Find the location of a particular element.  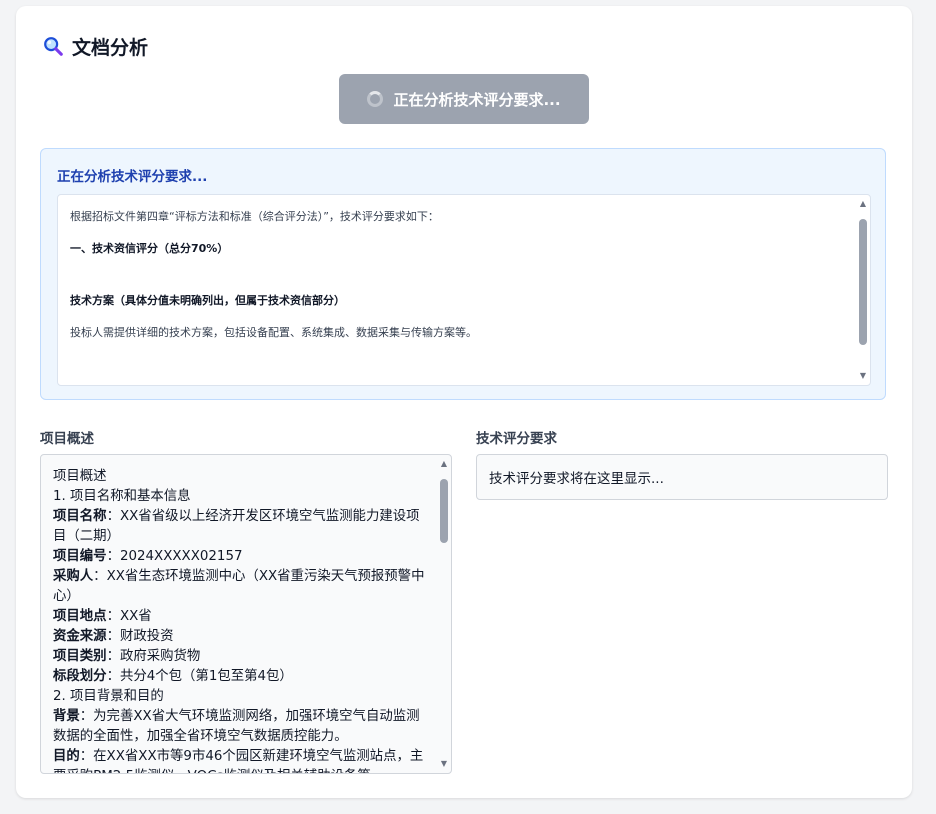

overview-field-buyer: 采购人：XX省生态环境监测中心（XX省重污染天气预报预警中心） is located at coordinates (239, 586).